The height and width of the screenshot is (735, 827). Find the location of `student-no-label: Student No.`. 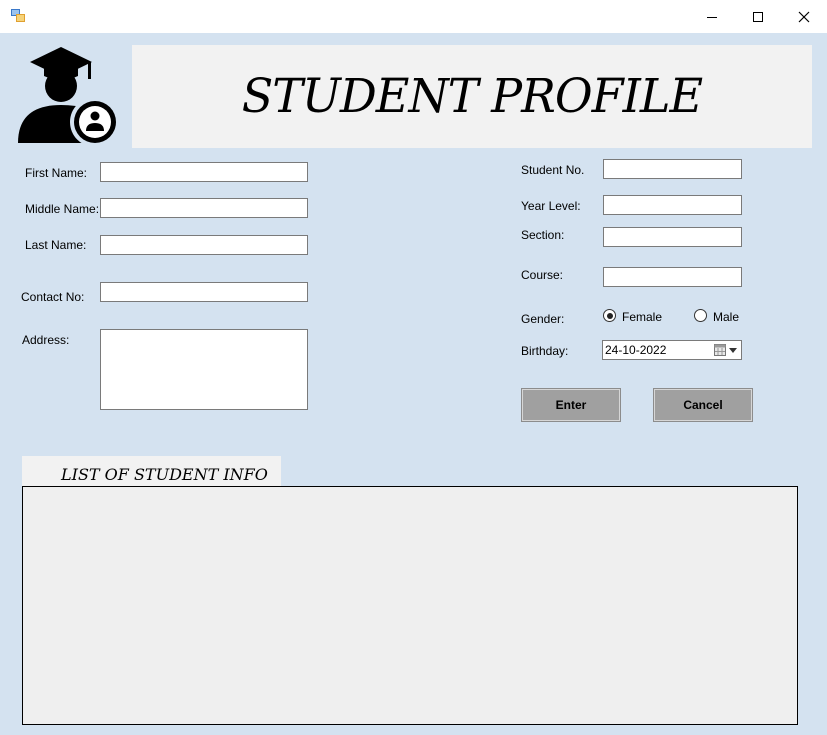

student-no-label: Student No. is located at coordinates (553, 170).